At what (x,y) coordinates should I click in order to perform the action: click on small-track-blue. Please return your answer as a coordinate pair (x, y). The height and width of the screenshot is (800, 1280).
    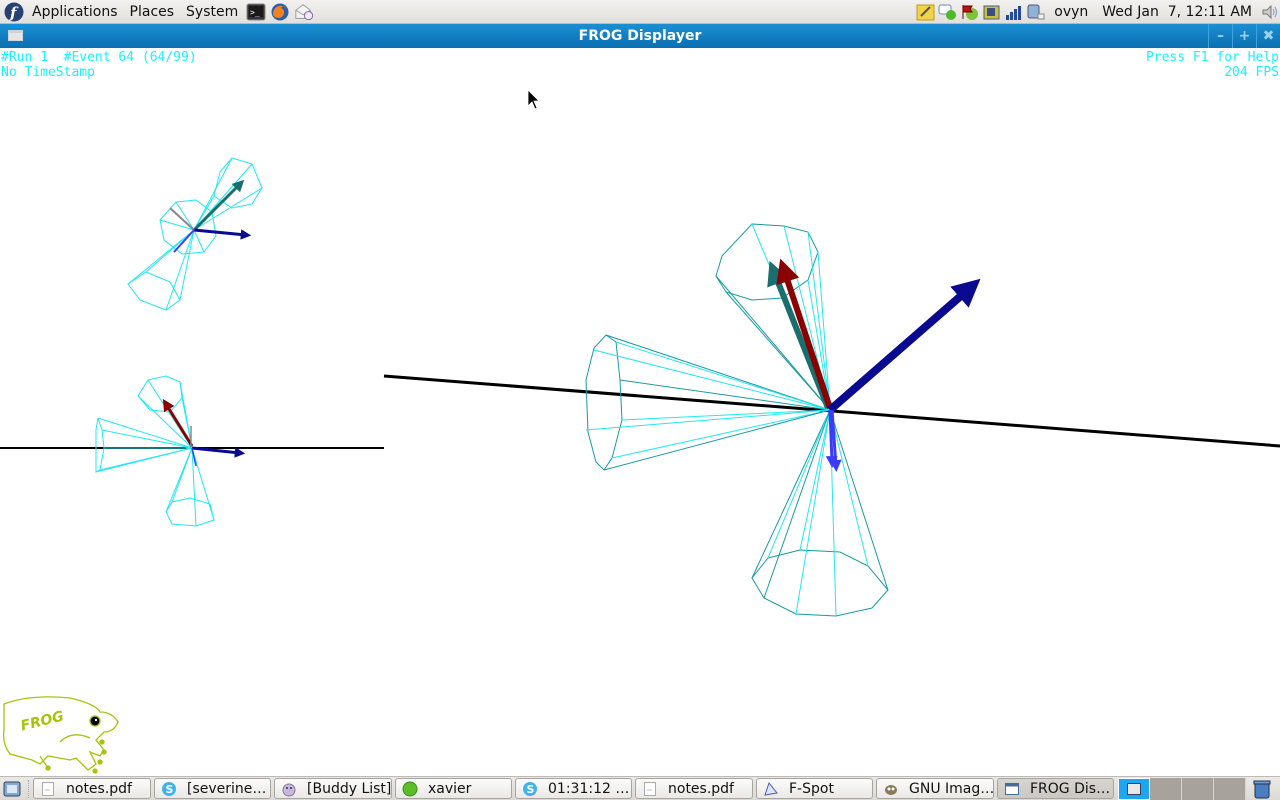
    Looking at the image, I should click on (222, 234).